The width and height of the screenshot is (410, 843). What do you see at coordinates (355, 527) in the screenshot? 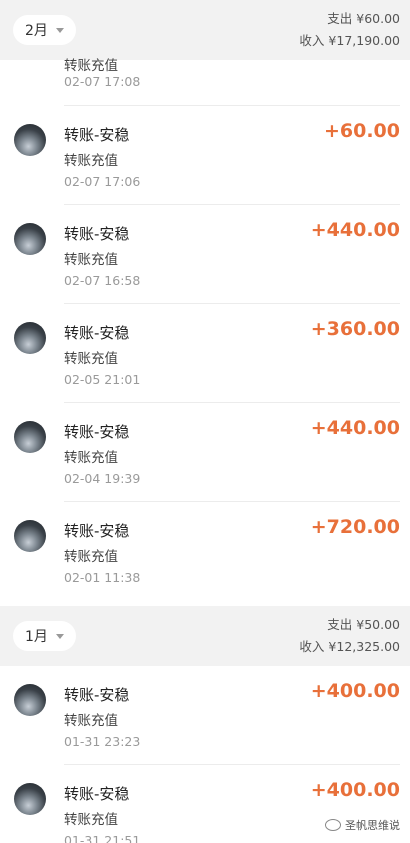
I see `tx-amount: +720.00` at bounding box center [355, 527].